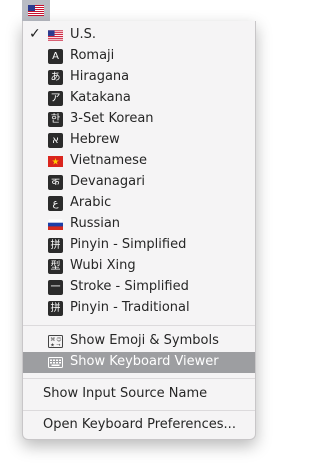 Image resolution: width=320 pixels, height=468 pixels. I want to click on menu-item-pinyin-traditional: 拼 Pinyin - Traditional, so click(139, 308).